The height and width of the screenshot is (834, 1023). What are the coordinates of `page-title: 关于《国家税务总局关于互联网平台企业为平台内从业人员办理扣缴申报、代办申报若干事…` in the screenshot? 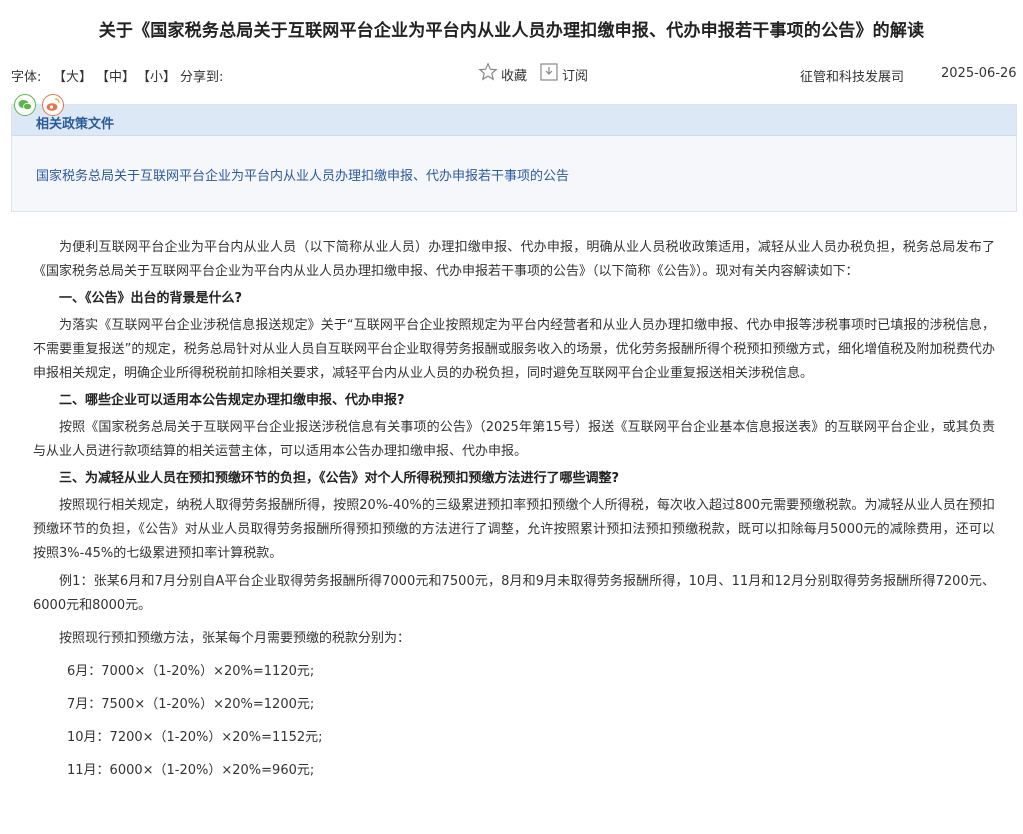 It's located at (511, 31).